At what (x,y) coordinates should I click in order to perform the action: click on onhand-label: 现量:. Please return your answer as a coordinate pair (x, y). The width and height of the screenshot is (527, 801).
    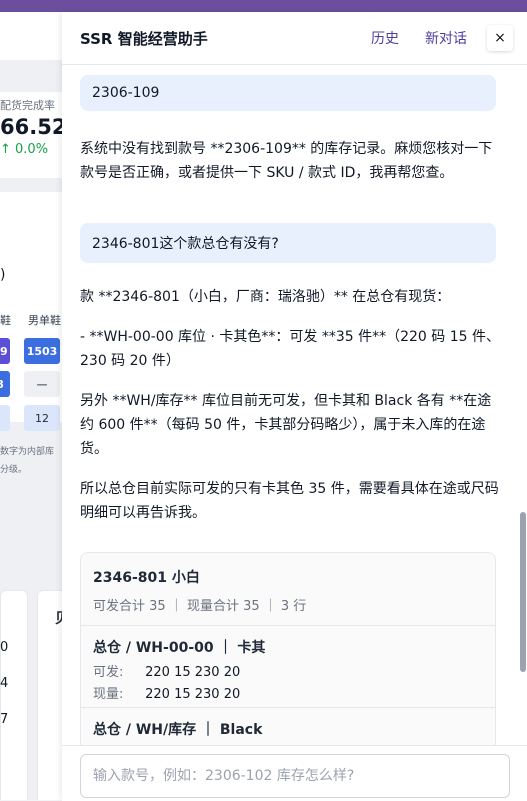
    Looking at the image, I should click on (108, 694).